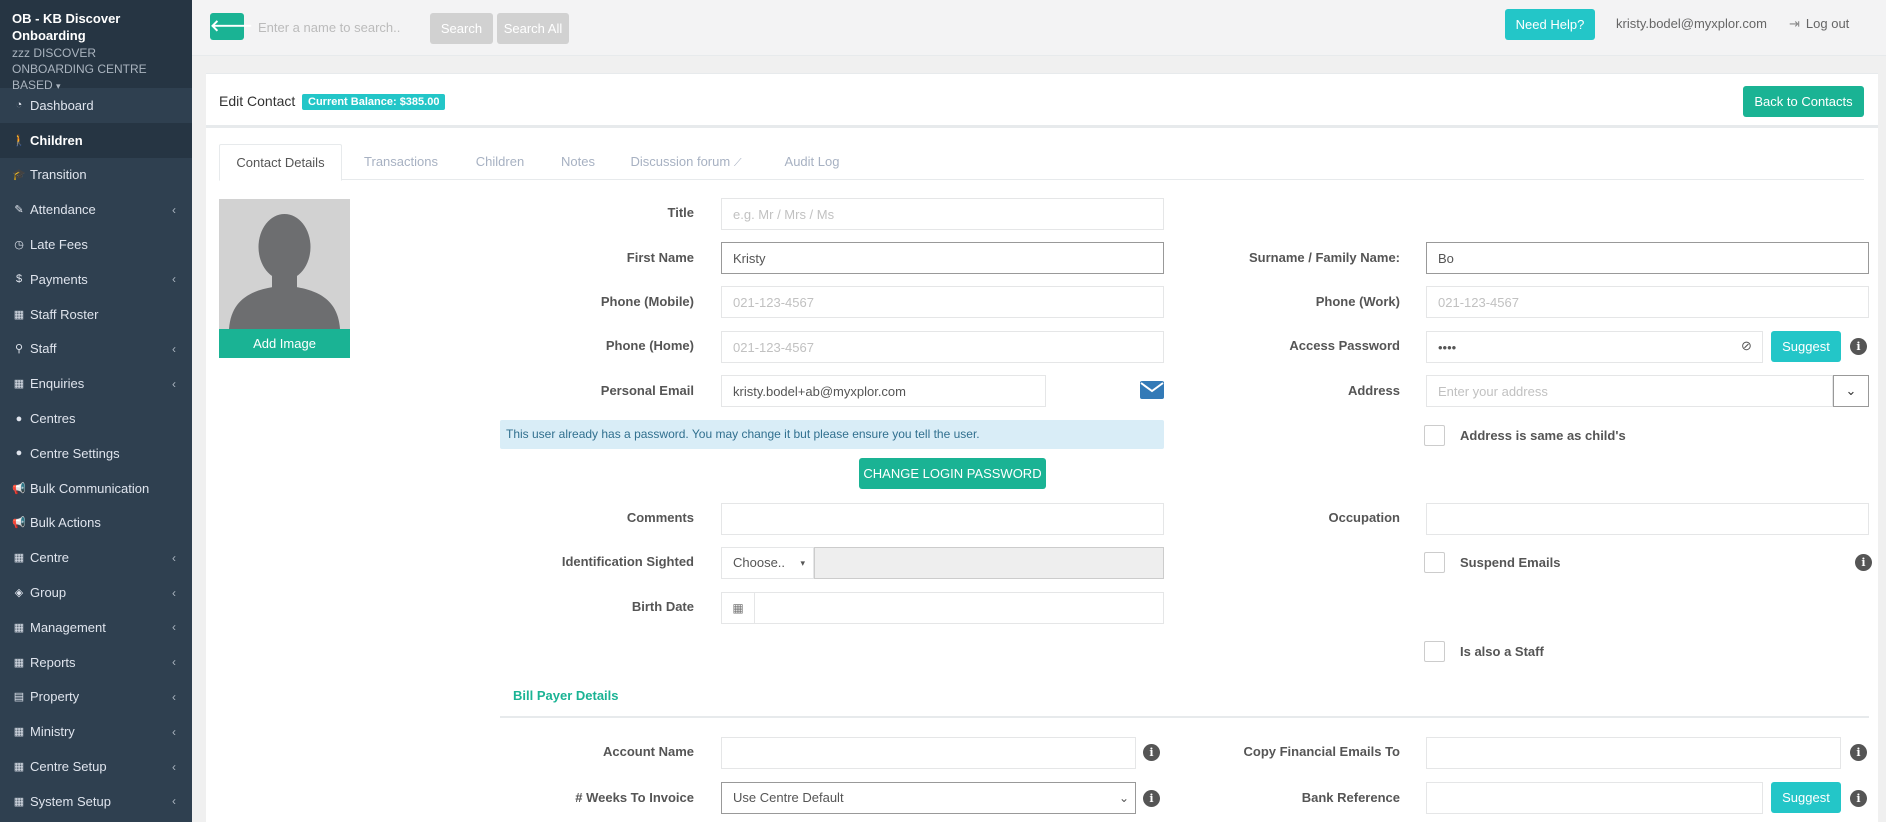  I want to click on circle-icon: ●, so click(19, 453).